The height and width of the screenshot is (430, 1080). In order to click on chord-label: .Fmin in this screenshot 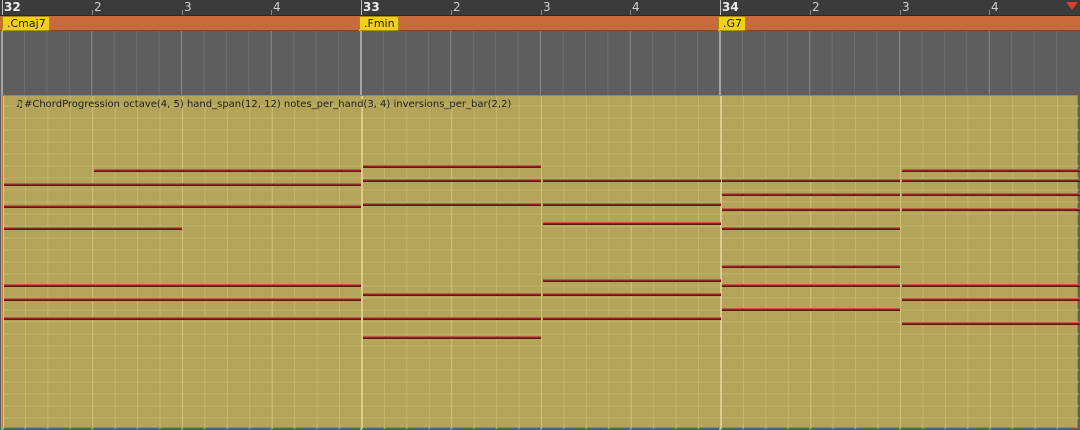, I will do `click(379, 23)`.